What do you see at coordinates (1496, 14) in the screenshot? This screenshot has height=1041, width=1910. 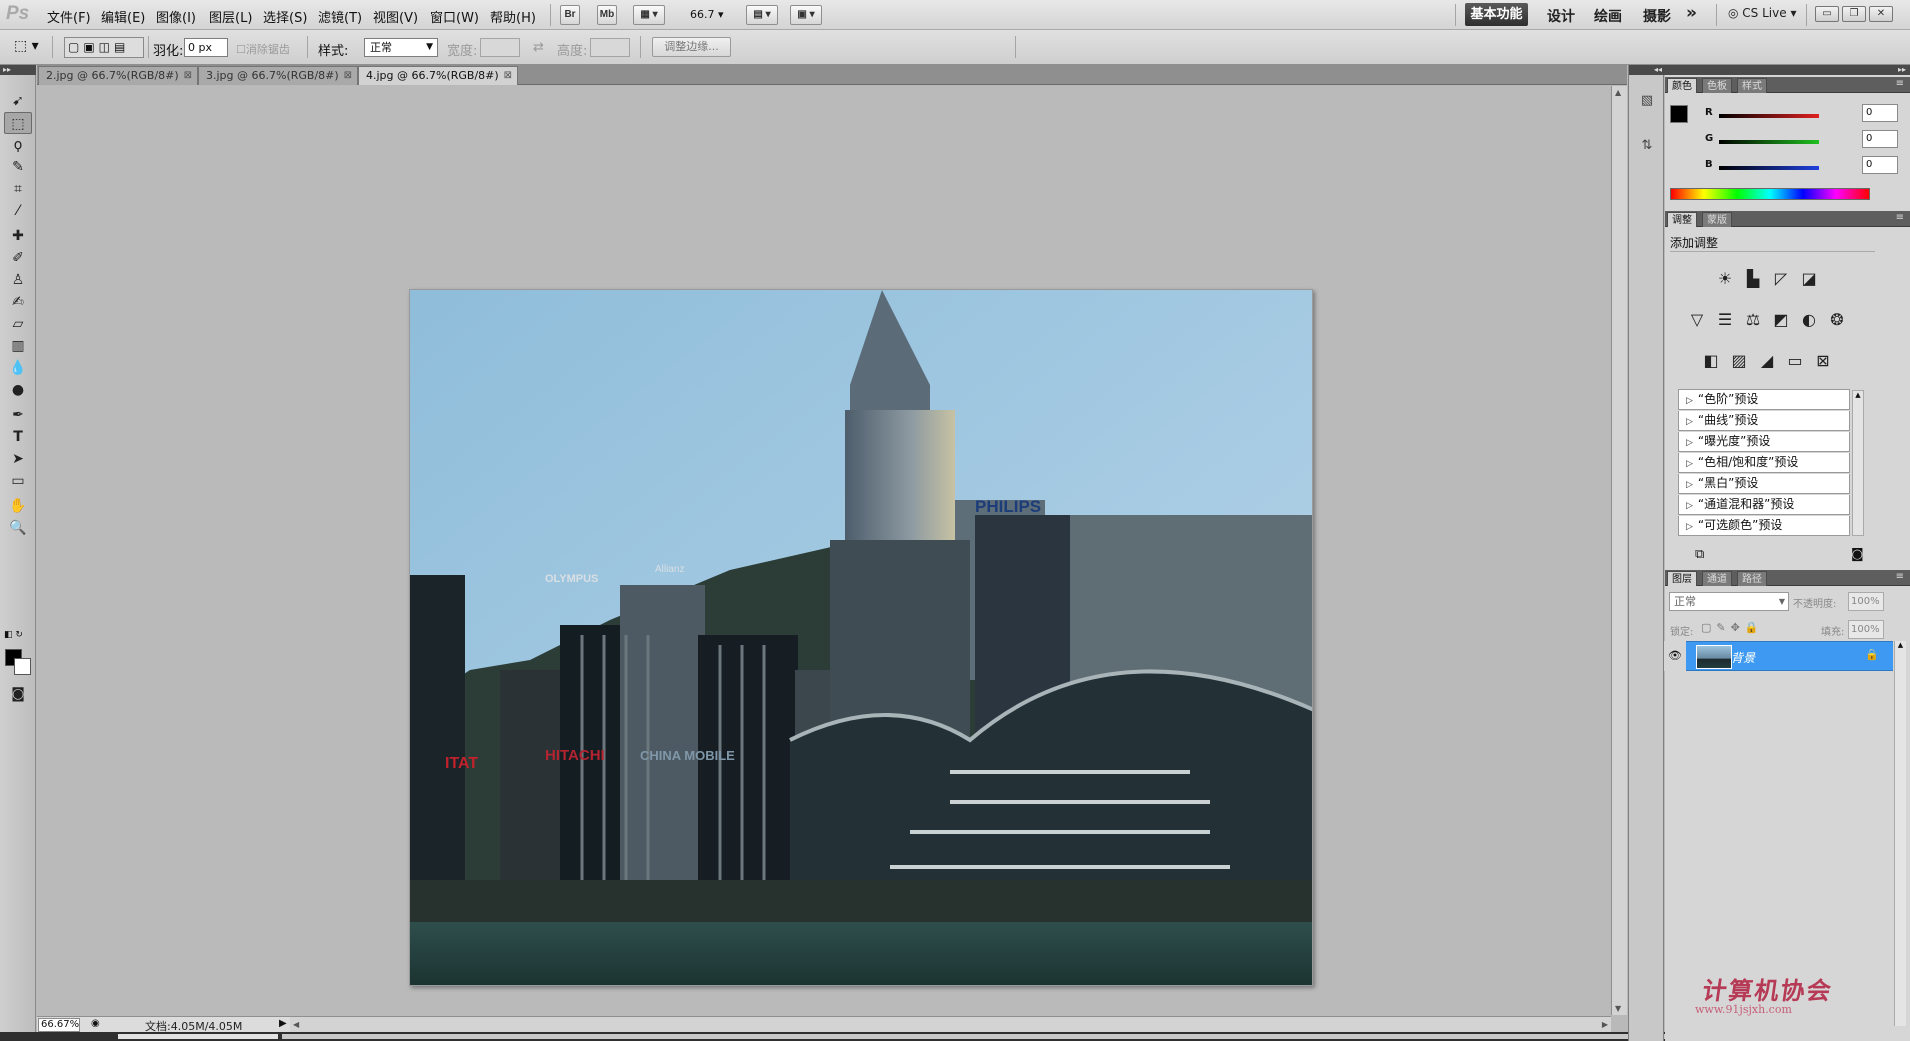 I see `workspace-essentials: 基本功能` at bounding box center [1496, 14].